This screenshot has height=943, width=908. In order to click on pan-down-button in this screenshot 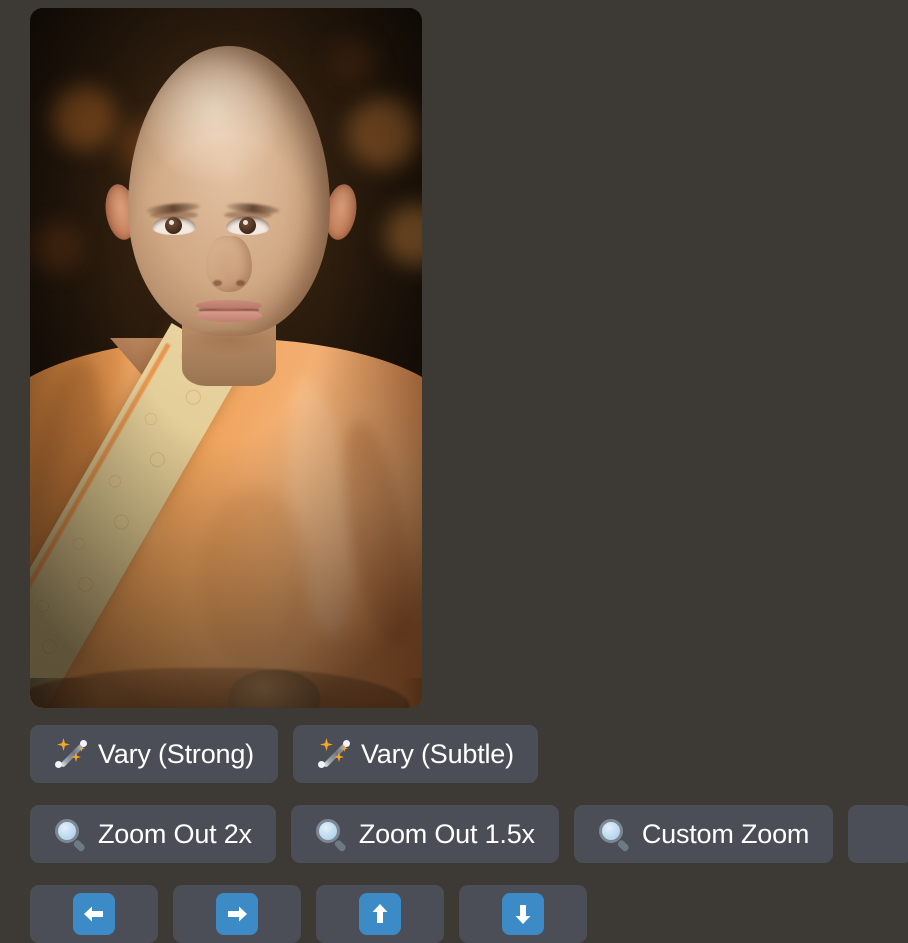, I will do `click(523, 914)`.